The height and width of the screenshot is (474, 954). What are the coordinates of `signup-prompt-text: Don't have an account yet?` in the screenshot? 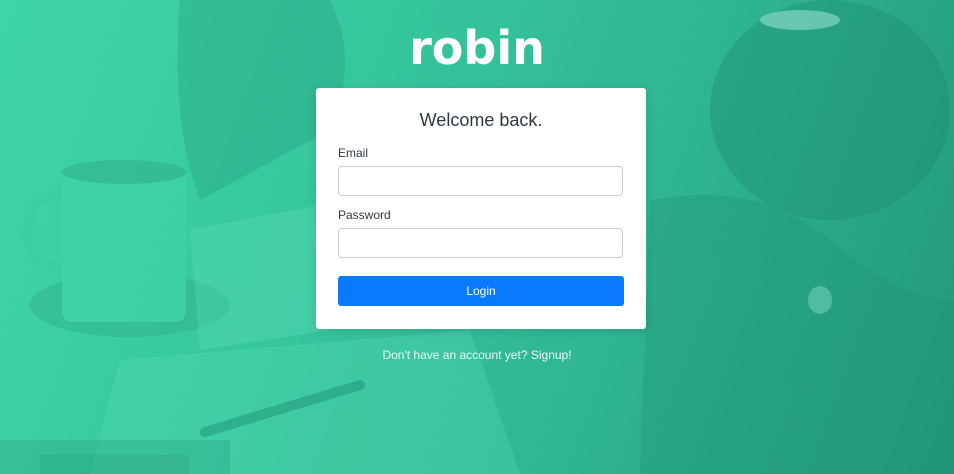 It's located at (455, 355).